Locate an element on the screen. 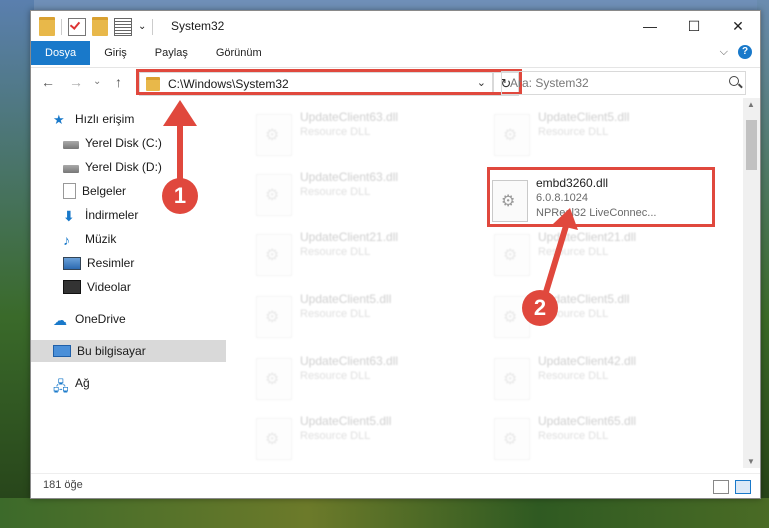 Image resolution: width=769 pixels, height=528 pixels. desktop-background-left is located at coordinates (17, 264).